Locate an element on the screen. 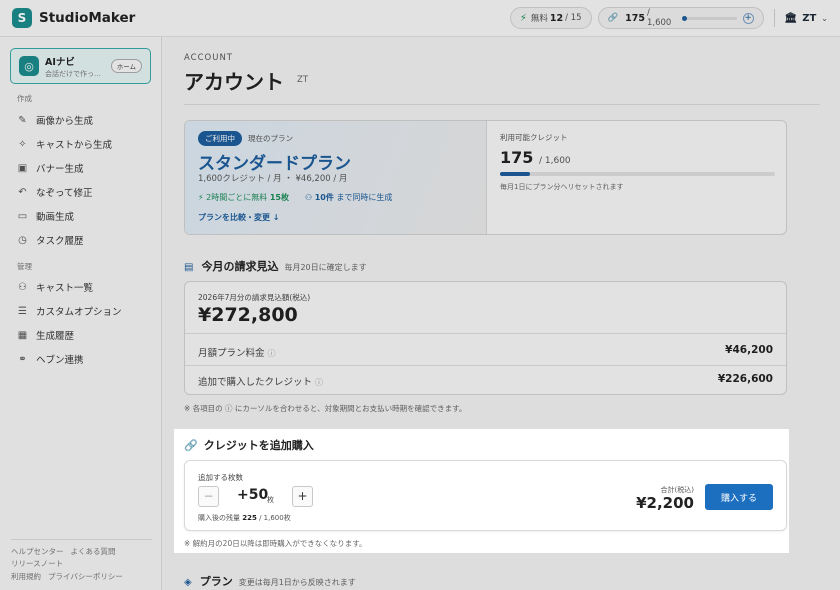 This screenshot has width=840, height=590. page-title: アカウント is located at coordinates (234, 82).